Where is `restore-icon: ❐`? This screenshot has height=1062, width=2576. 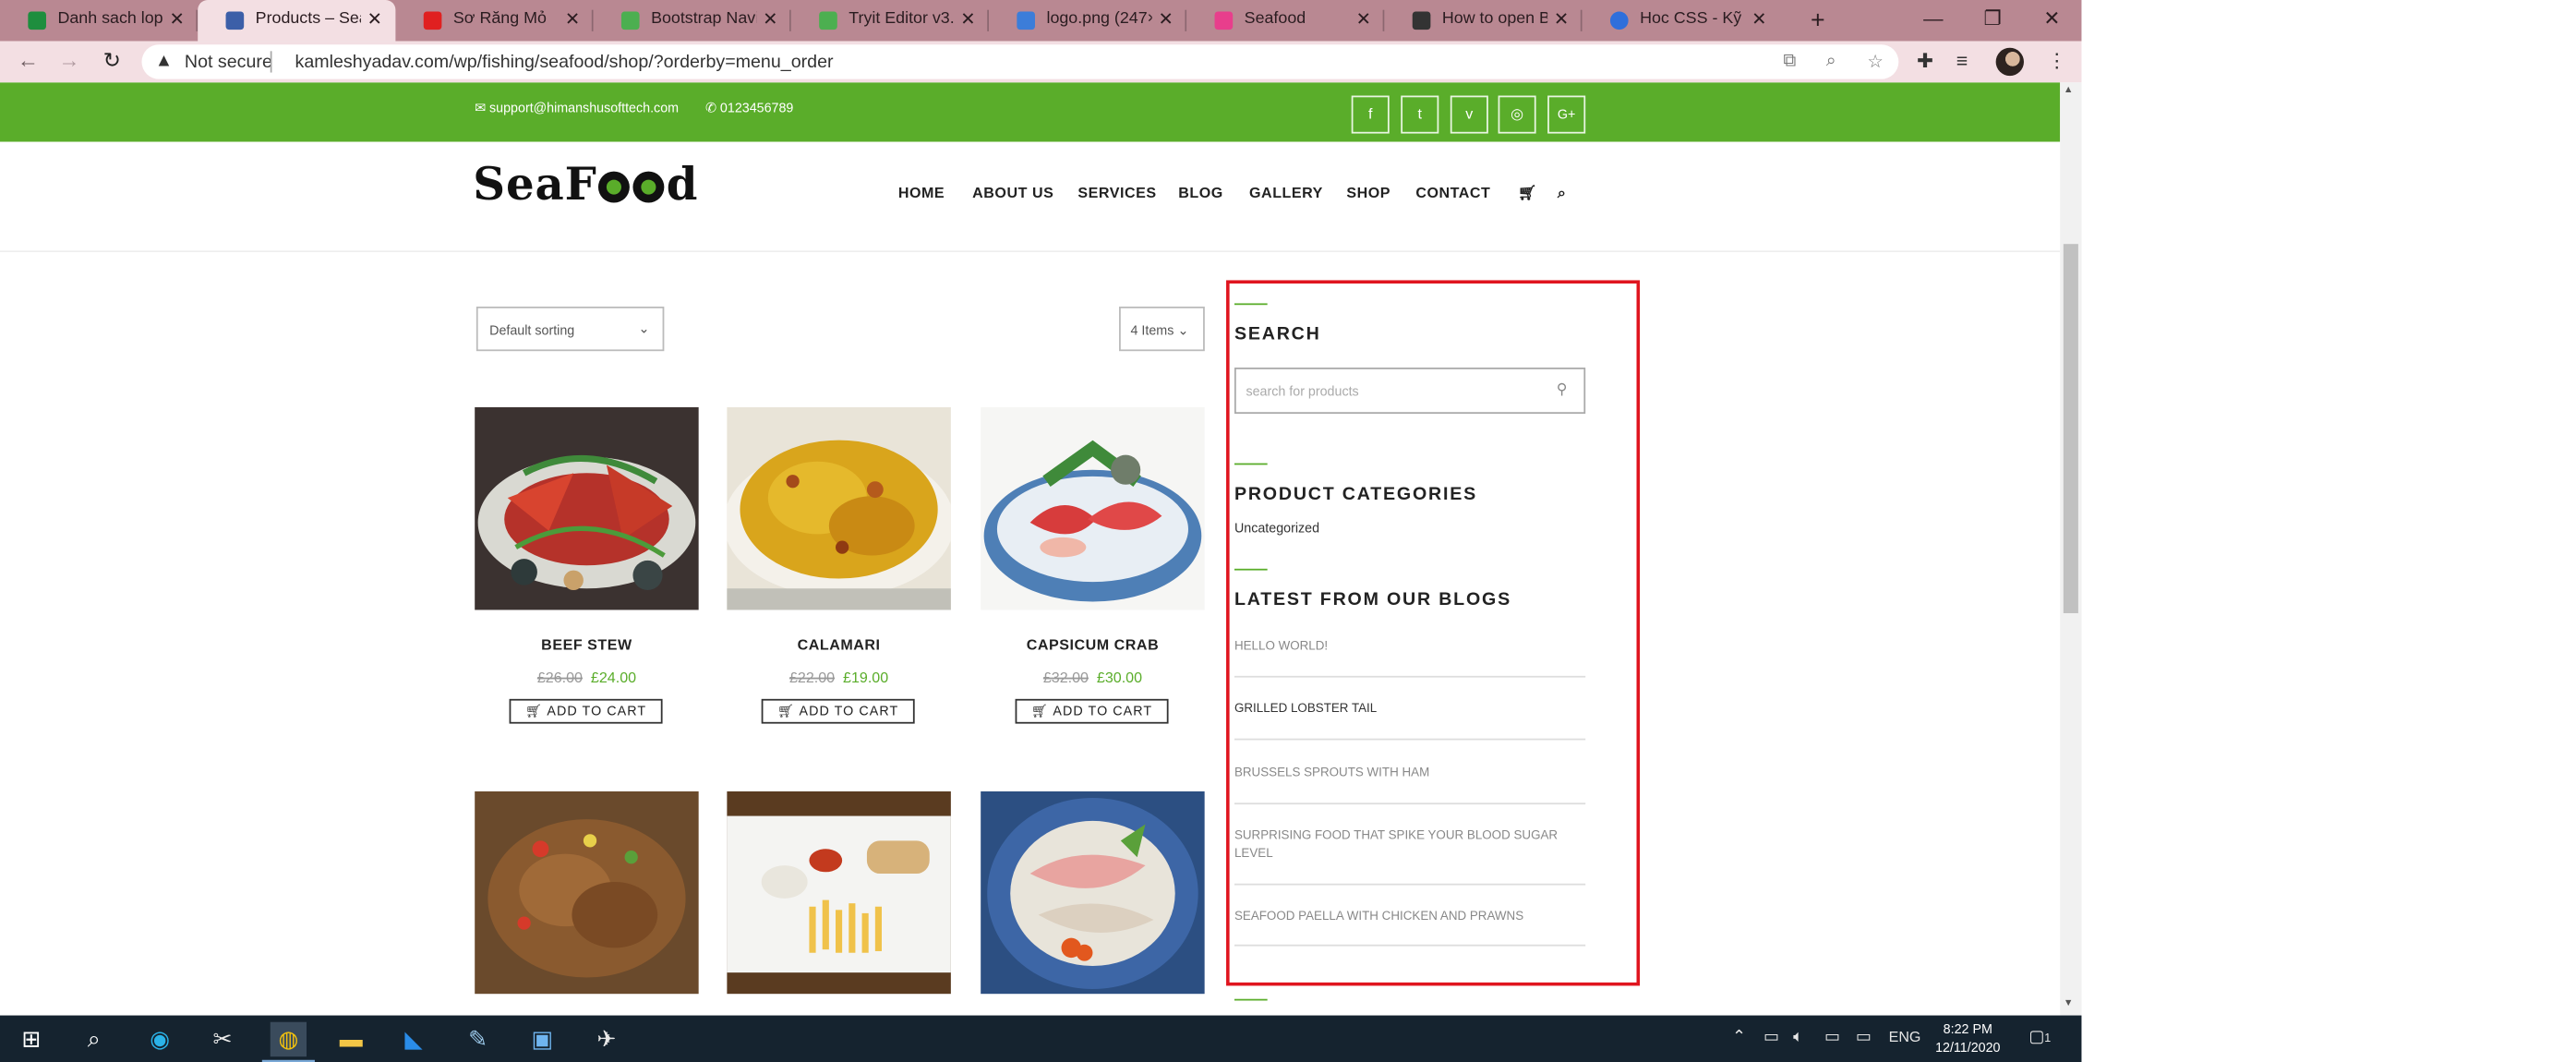 restore-icon: ❐ is located at coordinates (1992, 21).